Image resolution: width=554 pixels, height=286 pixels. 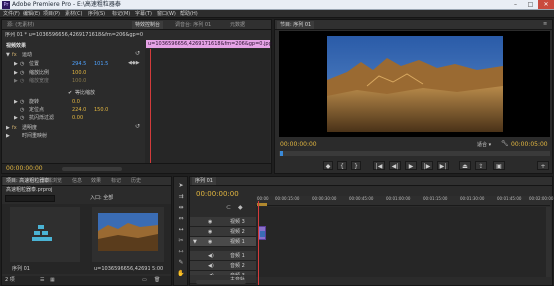 What do you see at coordinates (181, 230) in the screenshot?
I see `rate-stretch-tool-icon: ↔` at bounding box center [181, 230].